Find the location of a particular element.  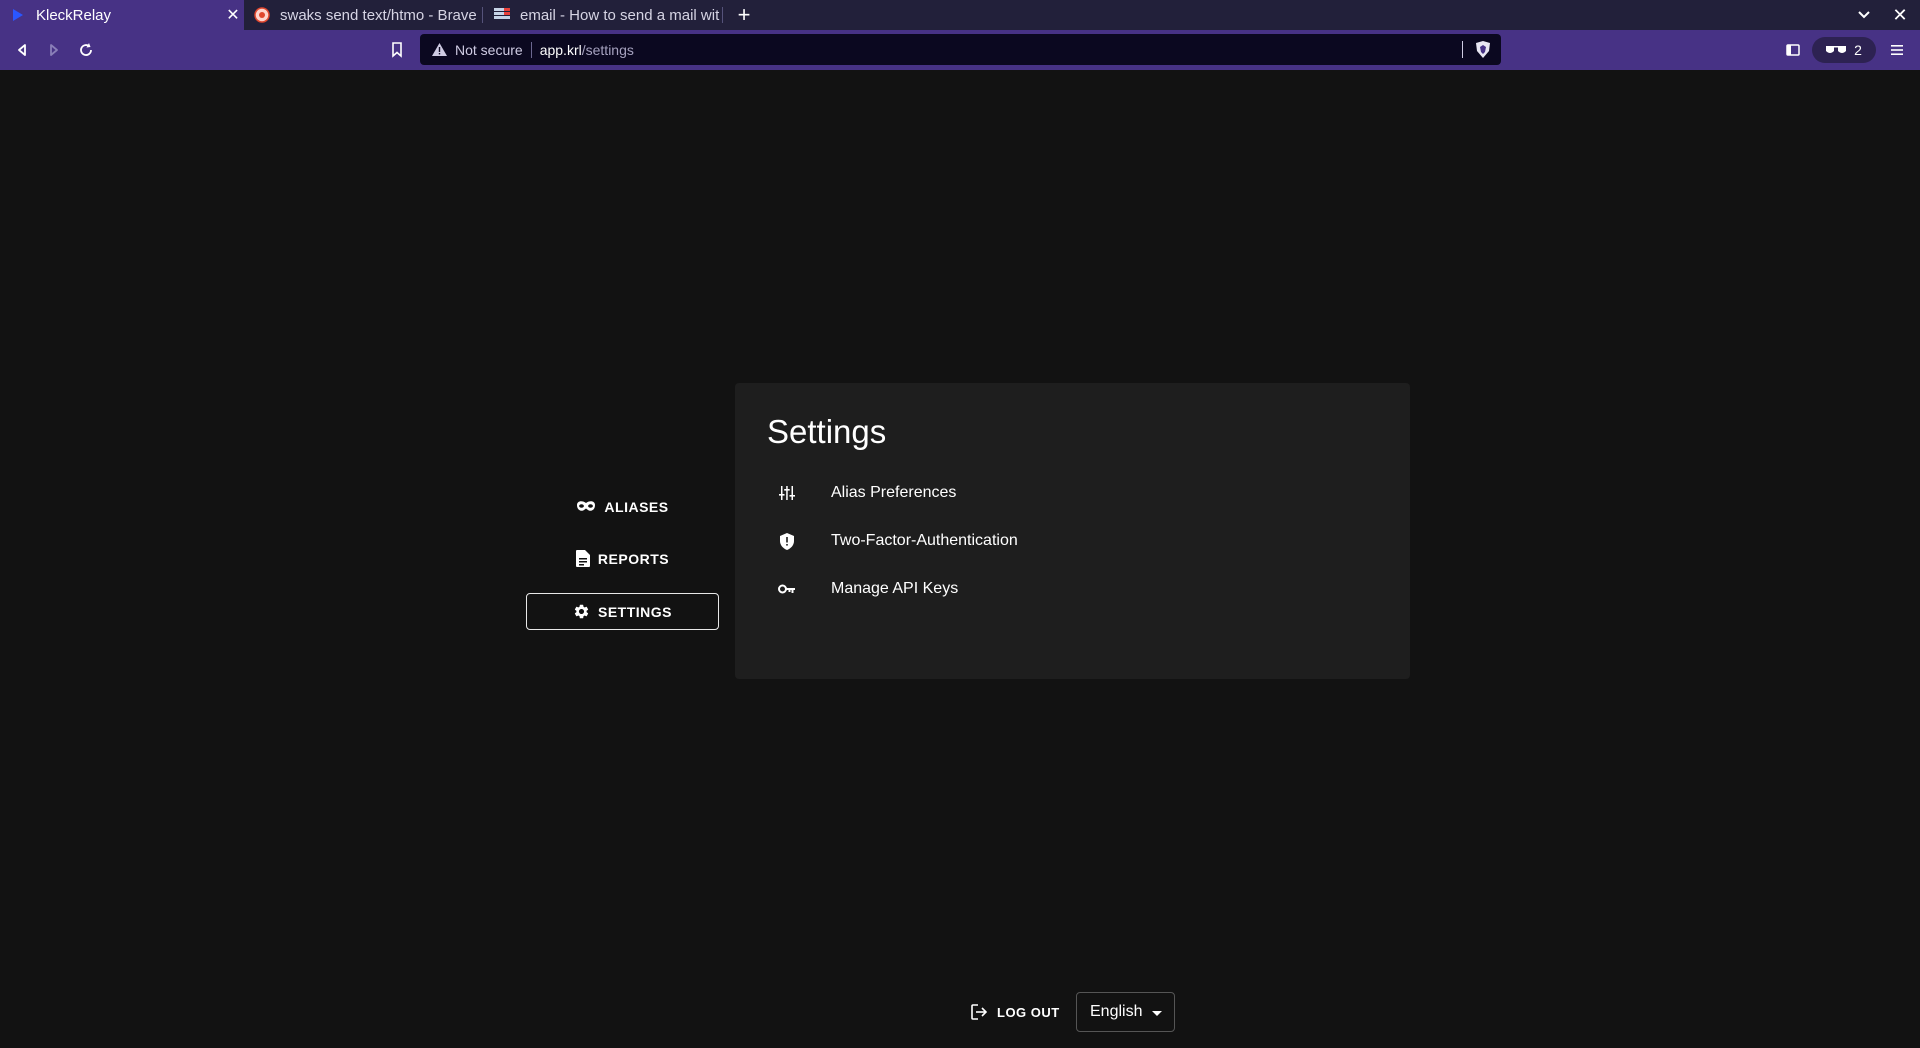

tab-title: email - How to send a mail wit is located at coordinates (620, 15).